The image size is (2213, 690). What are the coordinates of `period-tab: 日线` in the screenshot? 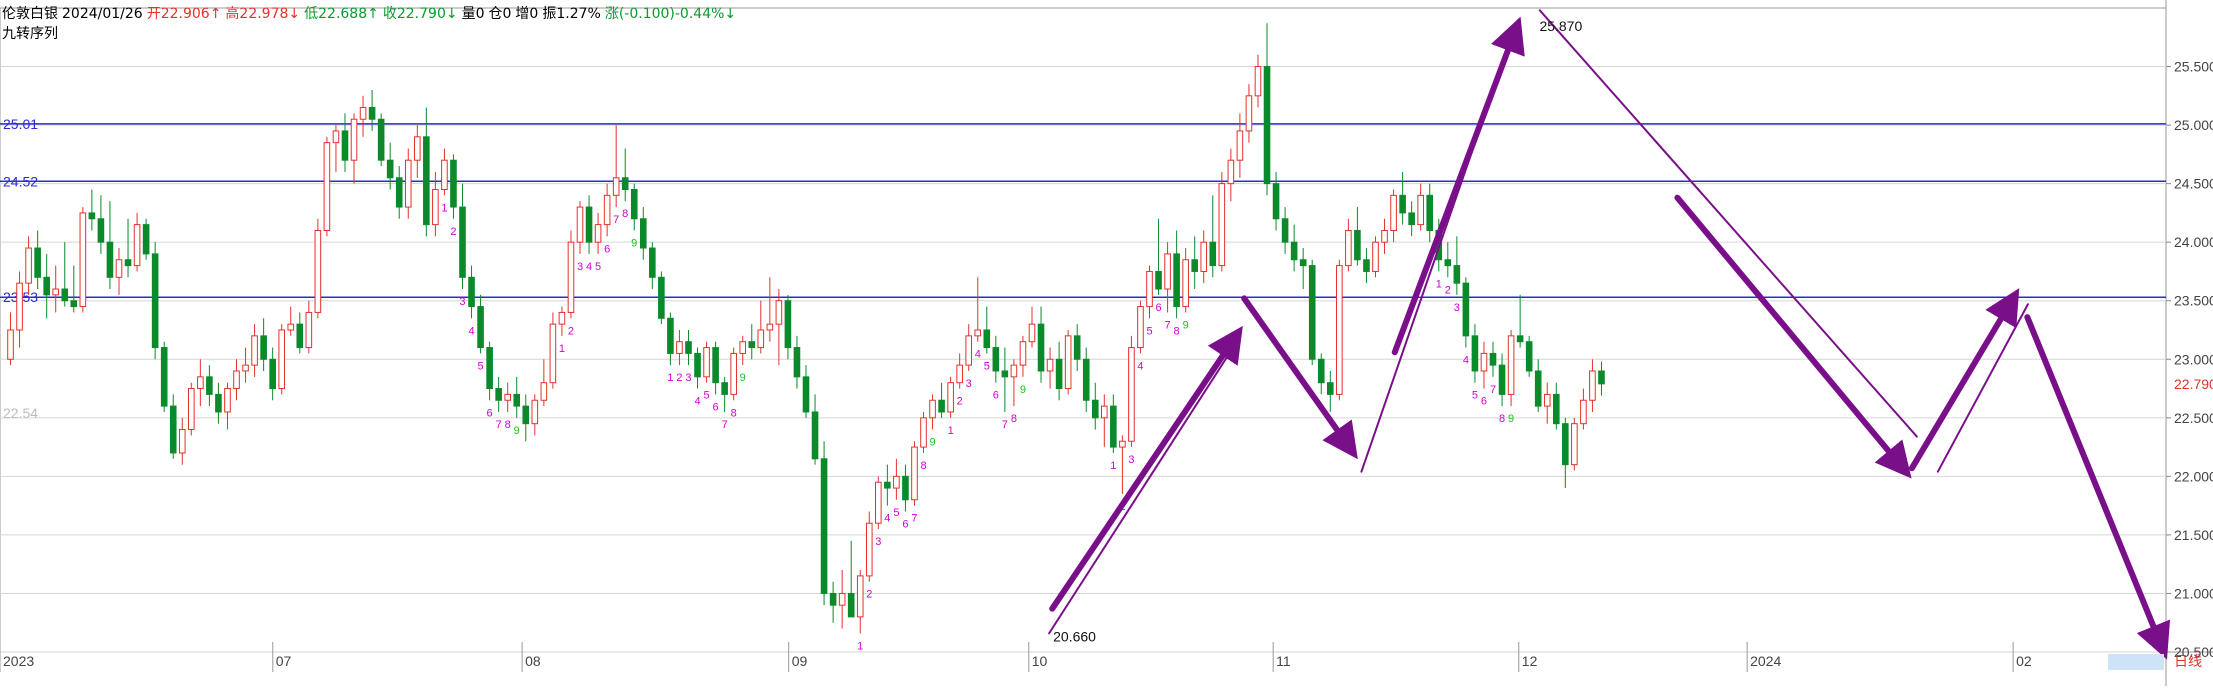 It's located at (2155, 662).